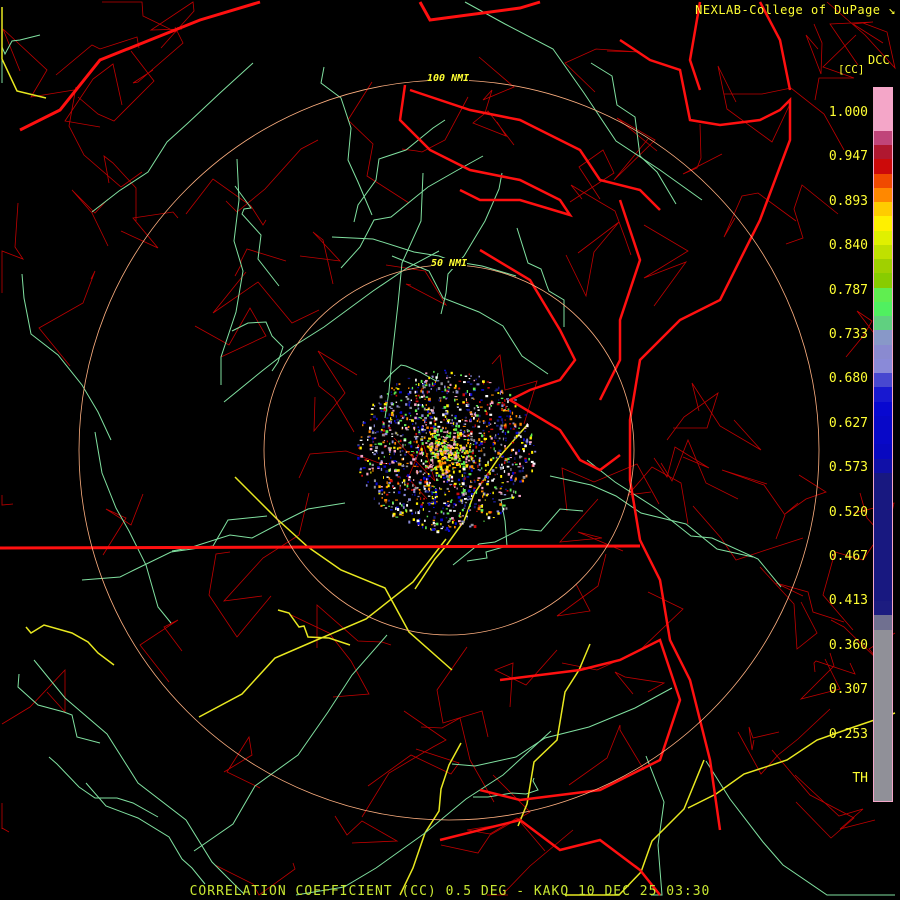 Image resolution: width=900 pixels, height=900 pixels. Describe the element at coordinates (140, 66) in the screenshot. I see `state-border` at that location.